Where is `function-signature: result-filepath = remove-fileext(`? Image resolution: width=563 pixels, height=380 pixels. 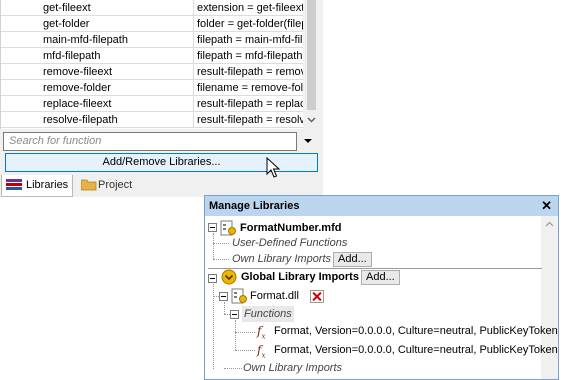 function-signature: result-filepath = remove-fileext( is located at coordinates (250, 72).